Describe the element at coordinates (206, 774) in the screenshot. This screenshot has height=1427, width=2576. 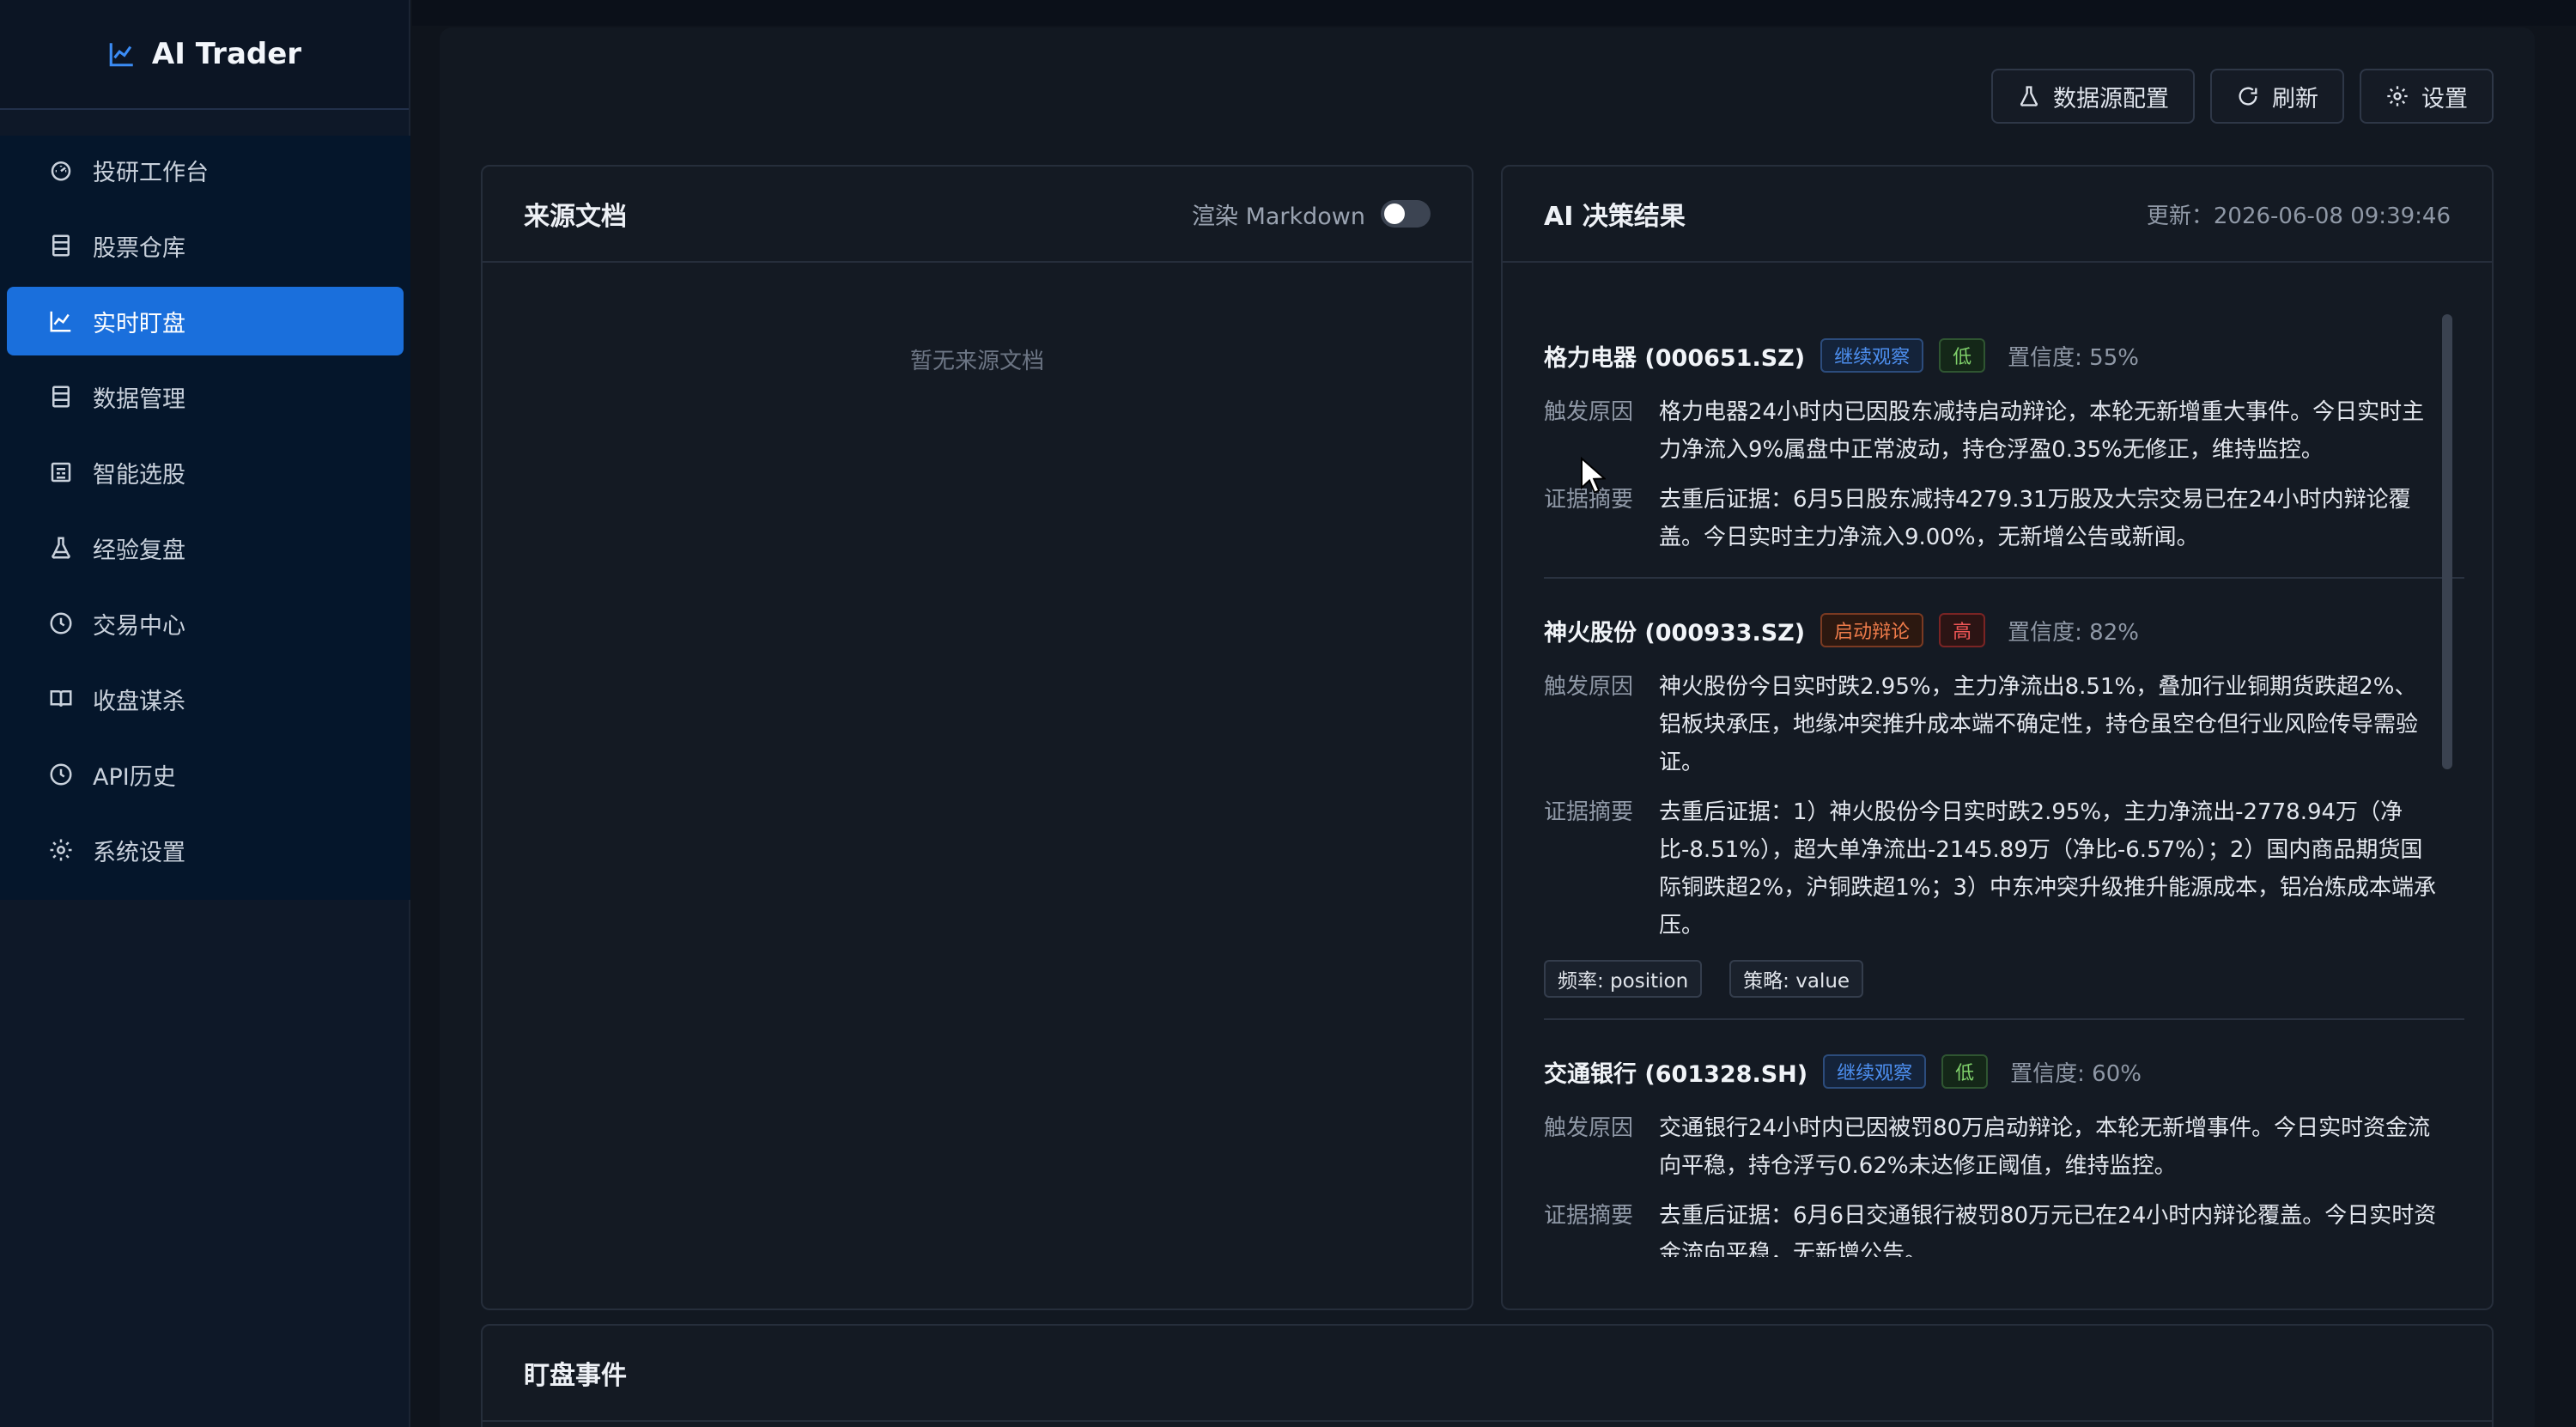
I see `sidebar-item-api-history: API历史` at that location.